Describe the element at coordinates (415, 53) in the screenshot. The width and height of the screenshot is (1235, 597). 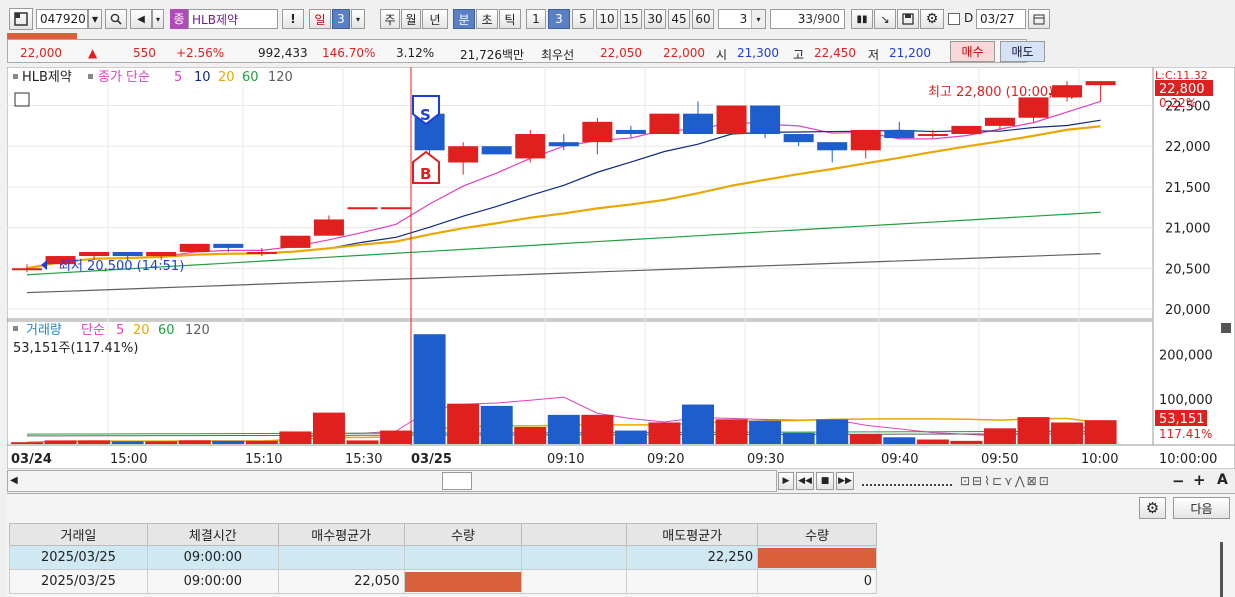
I see `turnover-rate: 3.12%` at that location.